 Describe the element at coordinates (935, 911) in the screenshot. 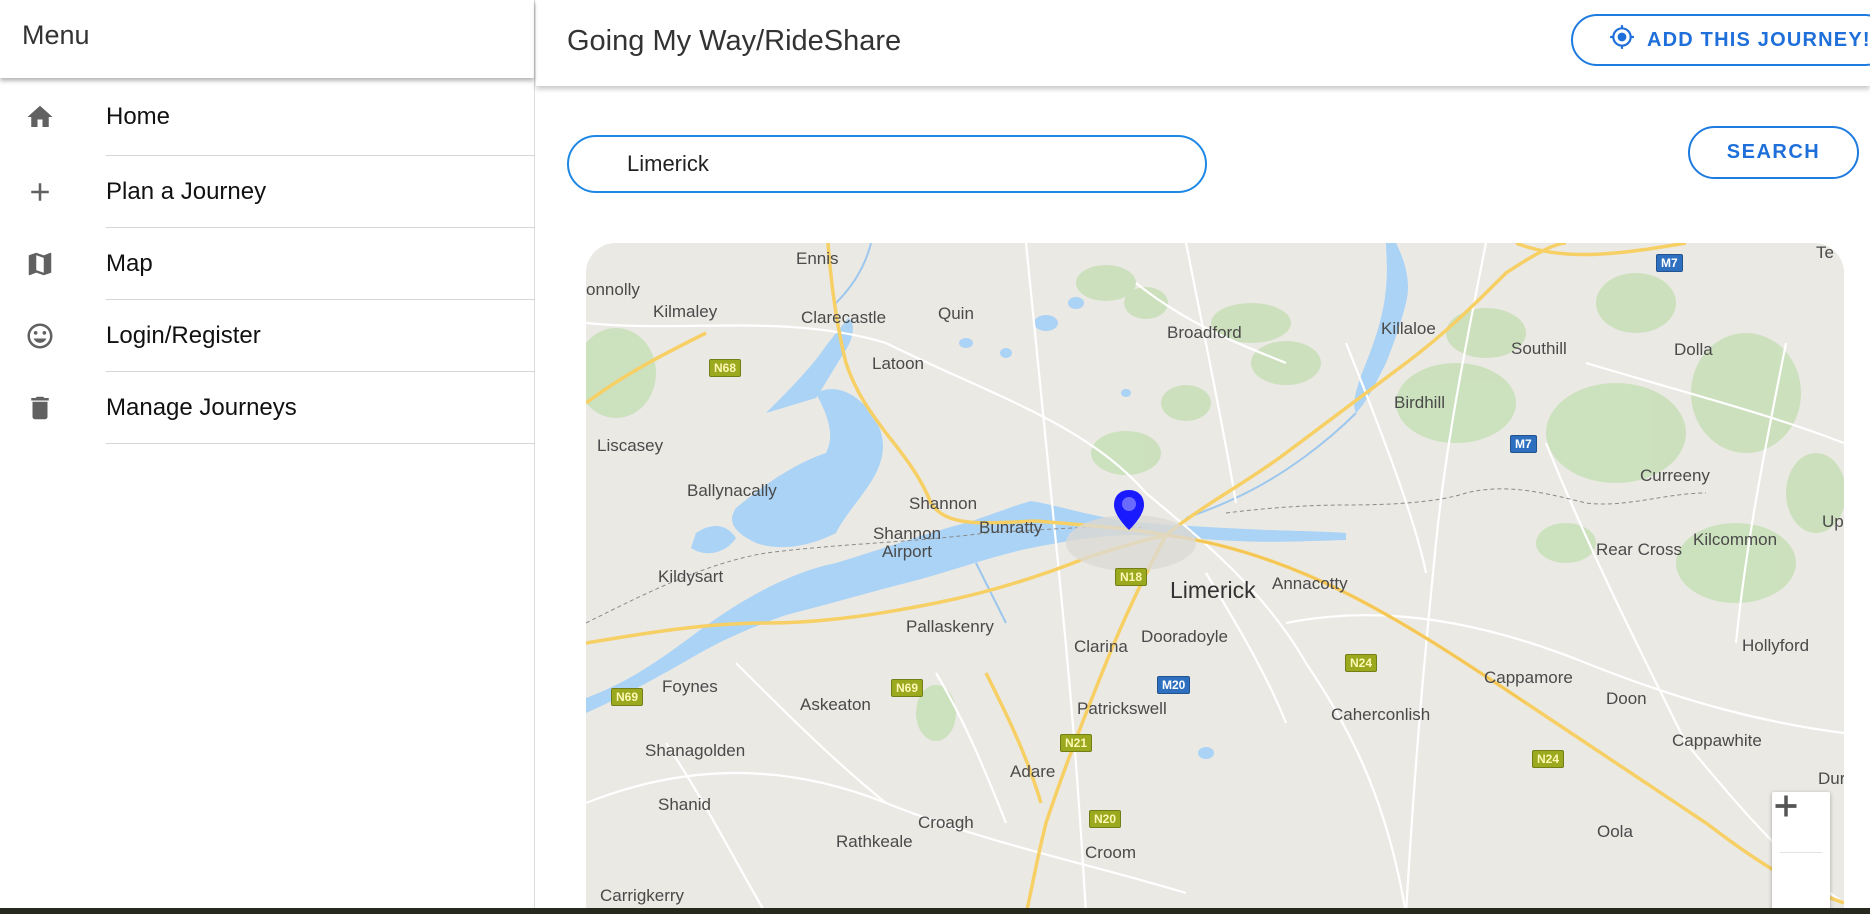

I see `taskbar-edge` at that location.